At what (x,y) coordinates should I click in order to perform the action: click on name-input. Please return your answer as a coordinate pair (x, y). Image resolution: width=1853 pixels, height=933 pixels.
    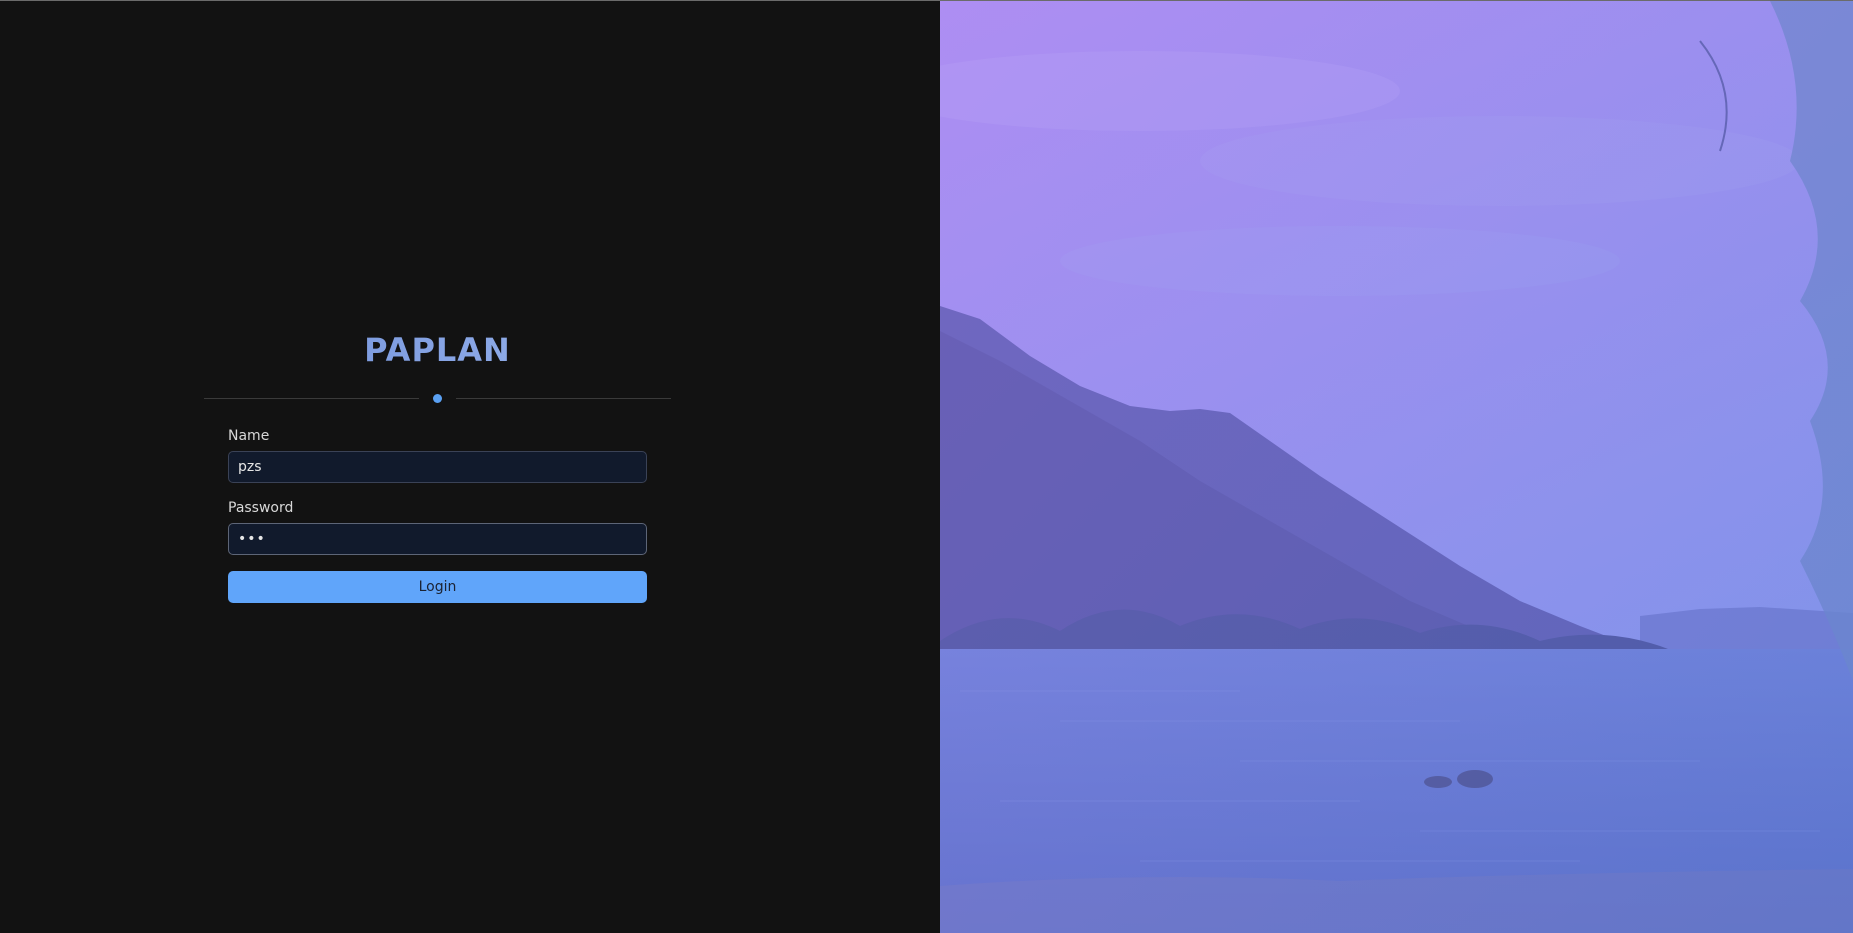
    Looking at the image, I should click on (437, 467).